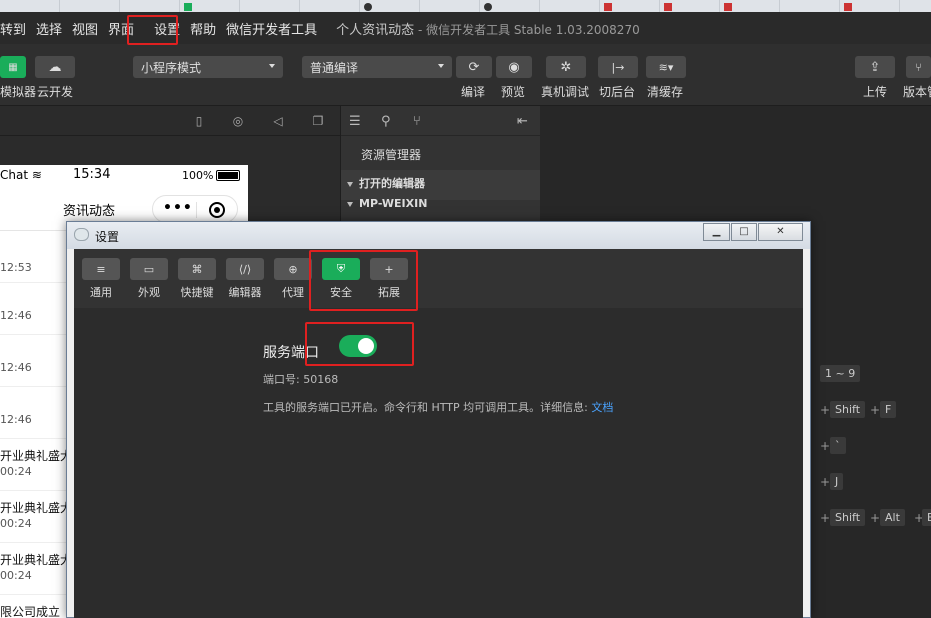  I want to click on battery-icon, so click(228, 175).